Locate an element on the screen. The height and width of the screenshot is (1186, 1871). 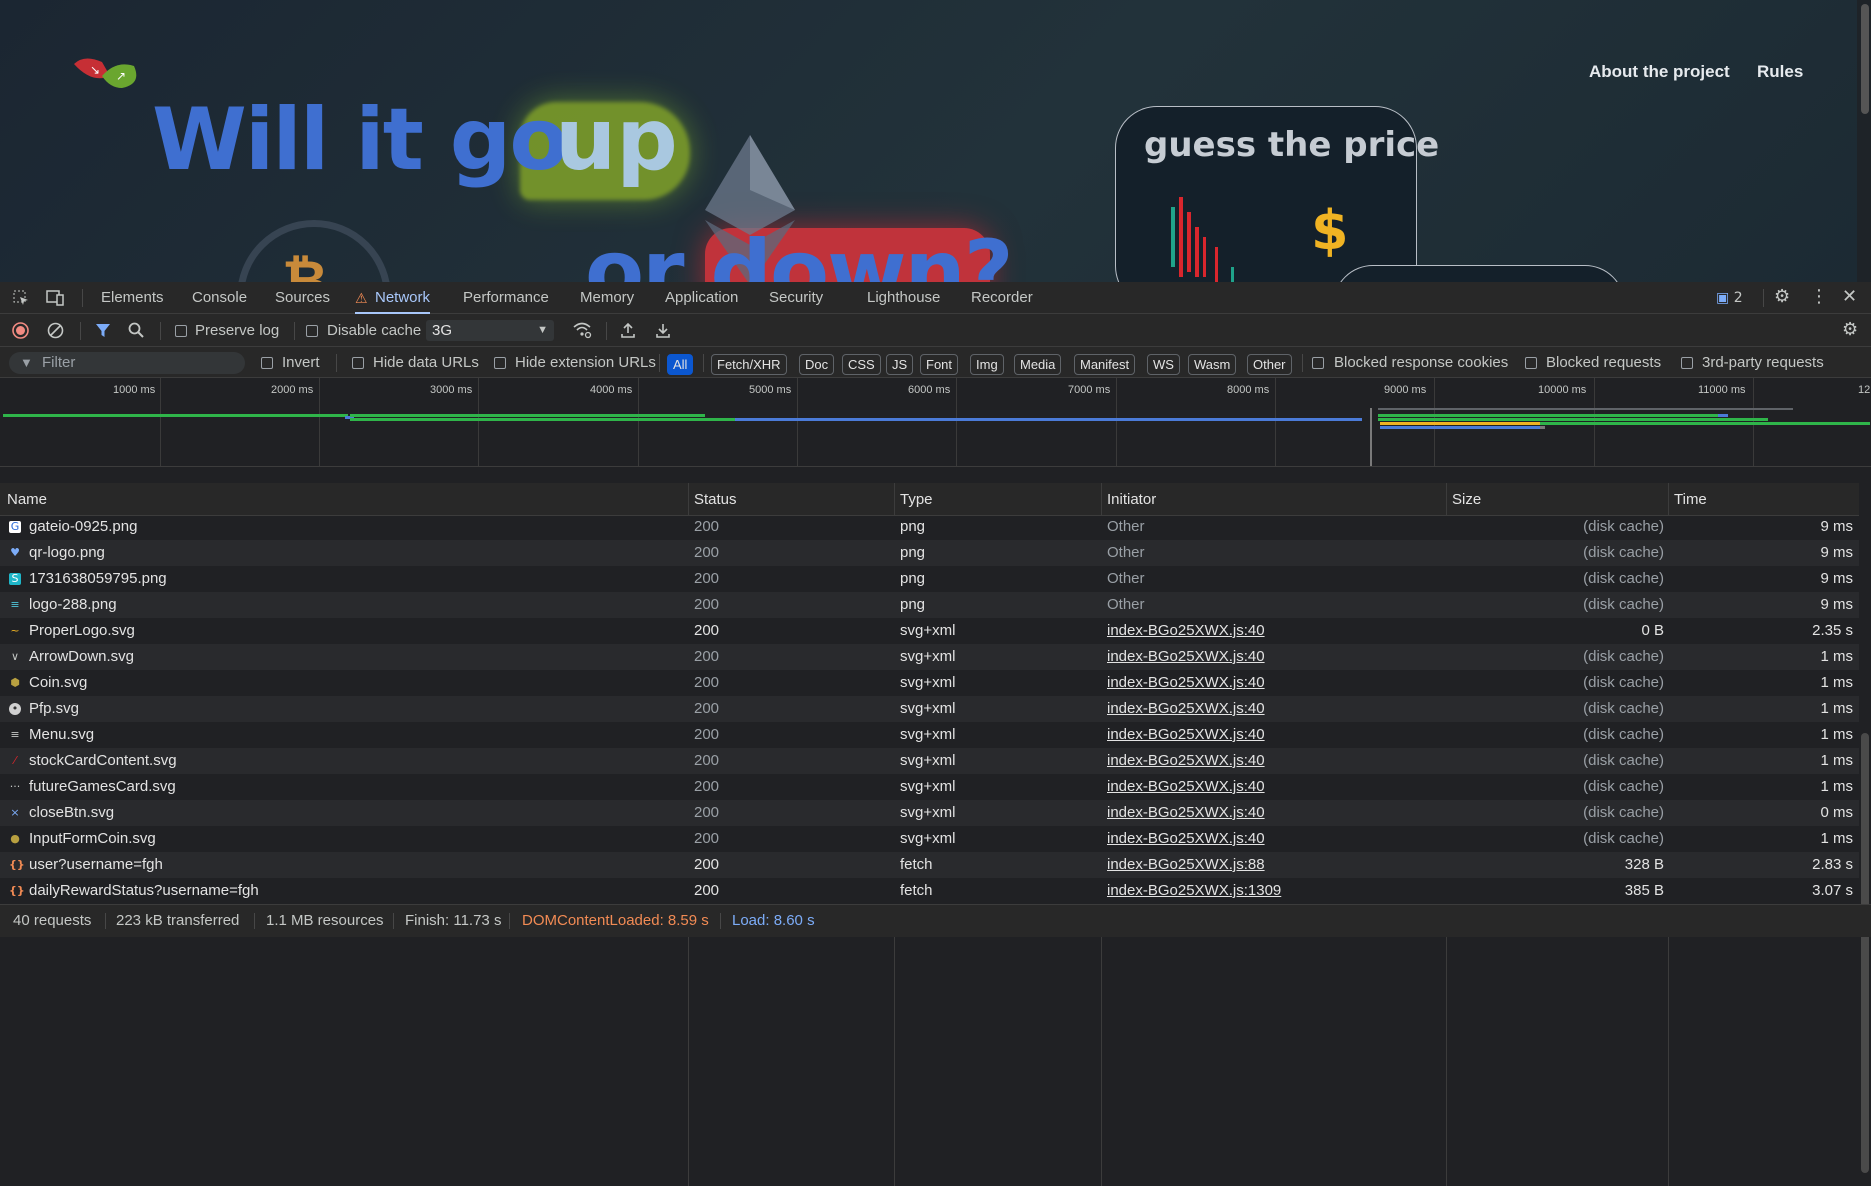
site-logo: ↘ ↗ is located at coordinates (108, 72).